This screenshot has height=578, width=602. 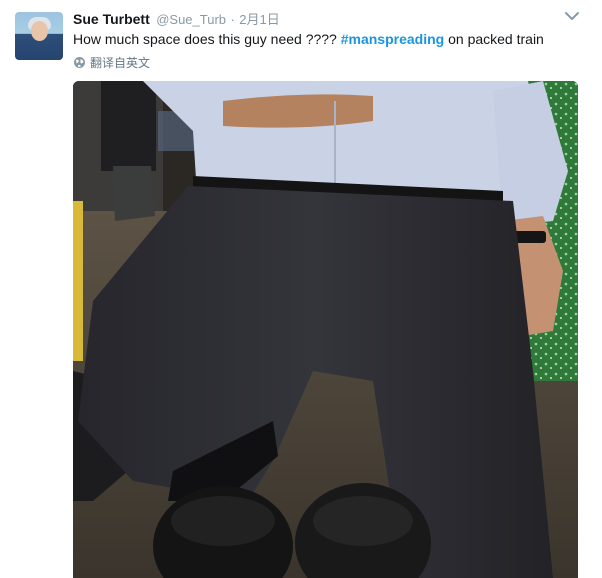 I want to click on avatar-face, so click(x=39, y=31).